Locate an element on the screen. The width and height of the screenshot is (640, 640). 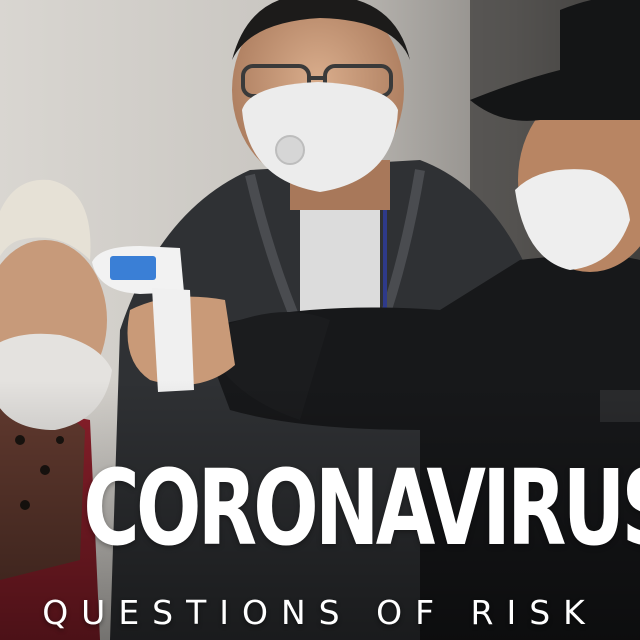
thermometer-handle is located at coordinates (173, 340).